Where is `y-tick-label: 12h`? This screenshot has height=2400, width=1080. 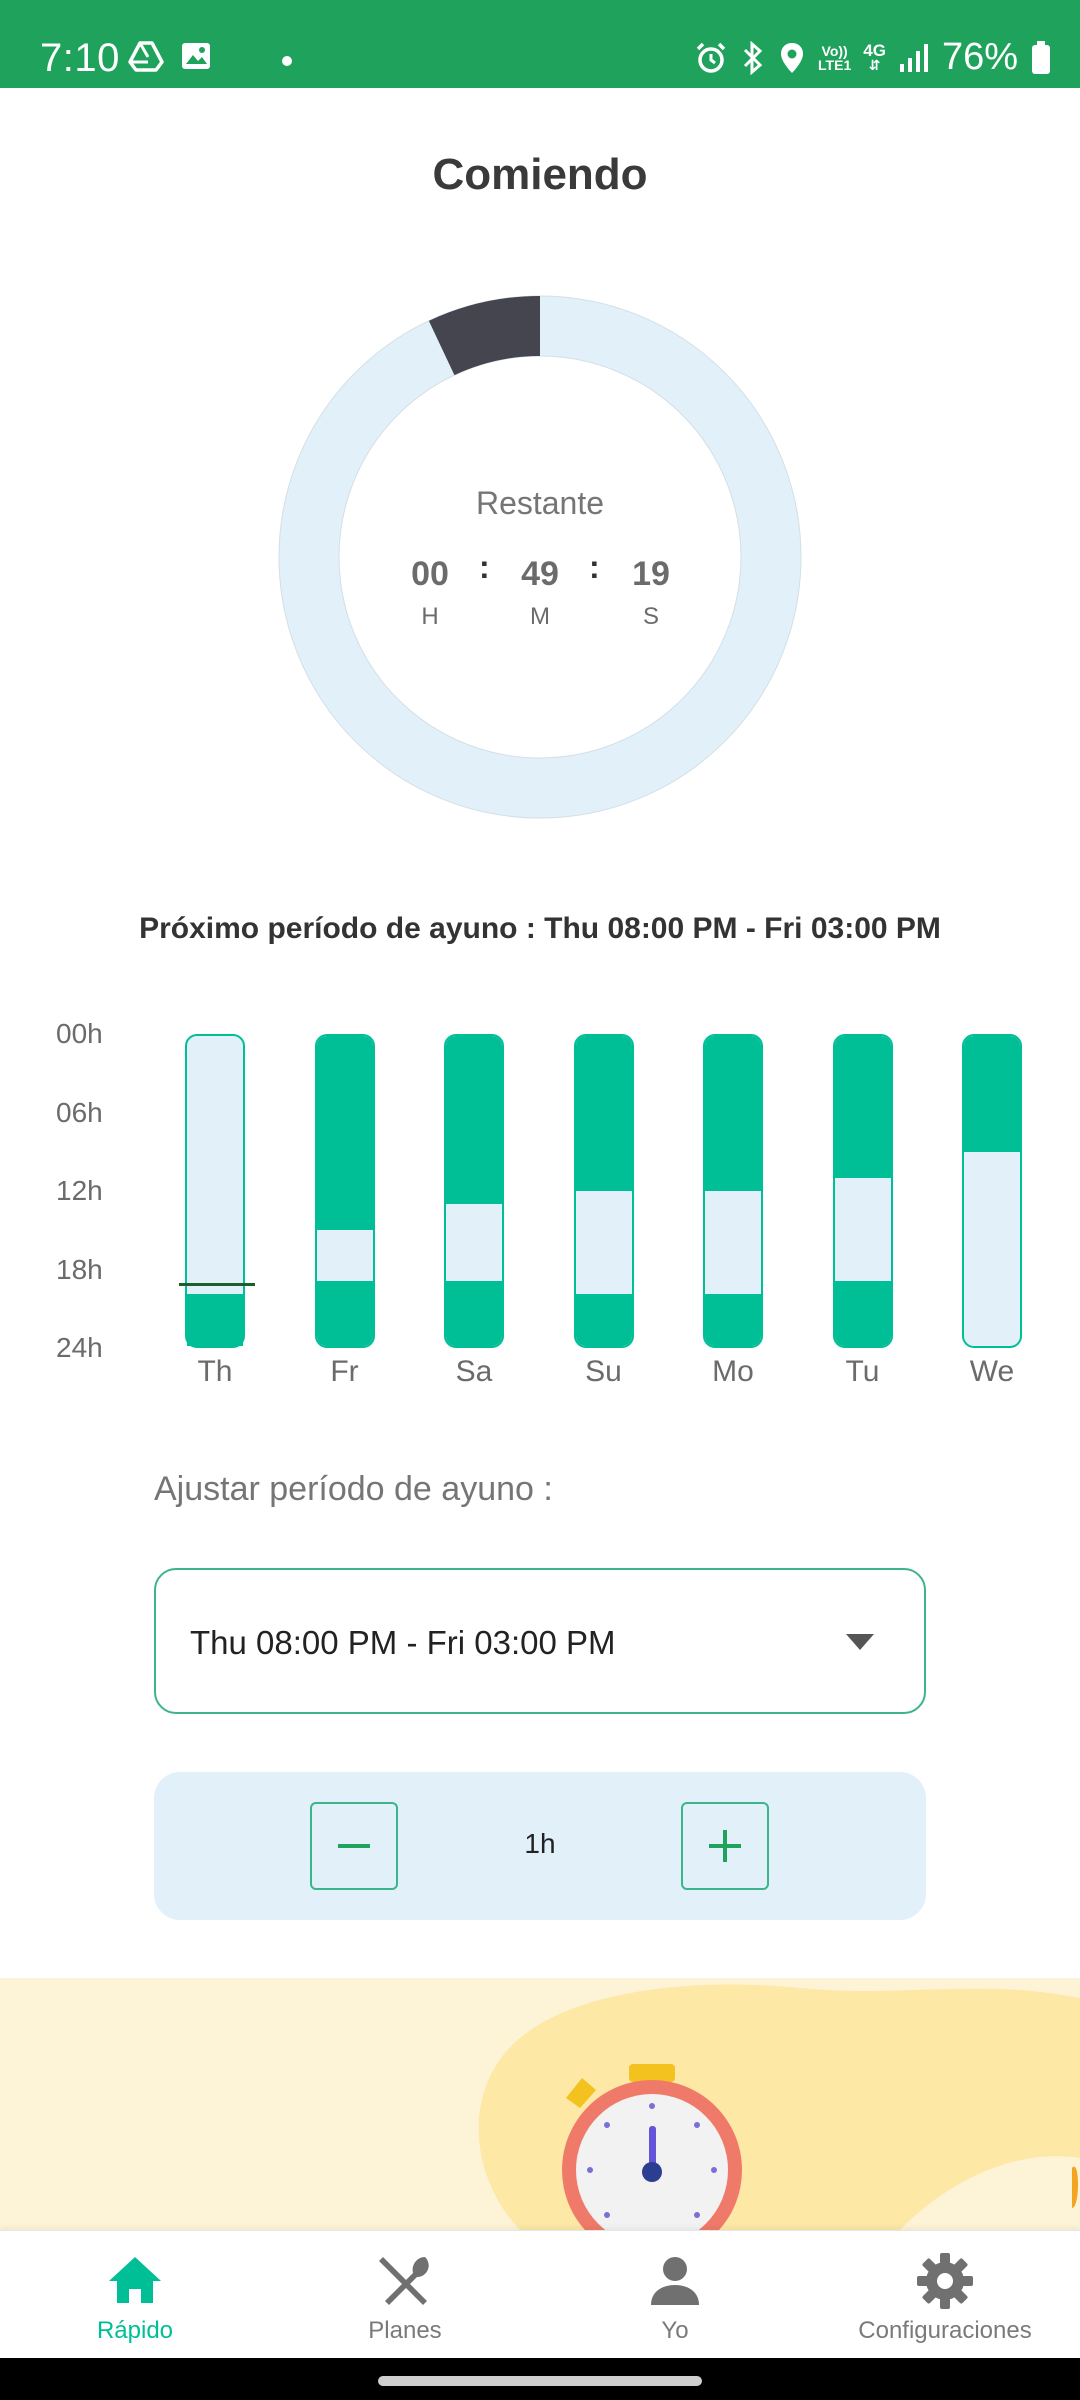 y-tick-label: 12h is located at coordinates (79, 1190).